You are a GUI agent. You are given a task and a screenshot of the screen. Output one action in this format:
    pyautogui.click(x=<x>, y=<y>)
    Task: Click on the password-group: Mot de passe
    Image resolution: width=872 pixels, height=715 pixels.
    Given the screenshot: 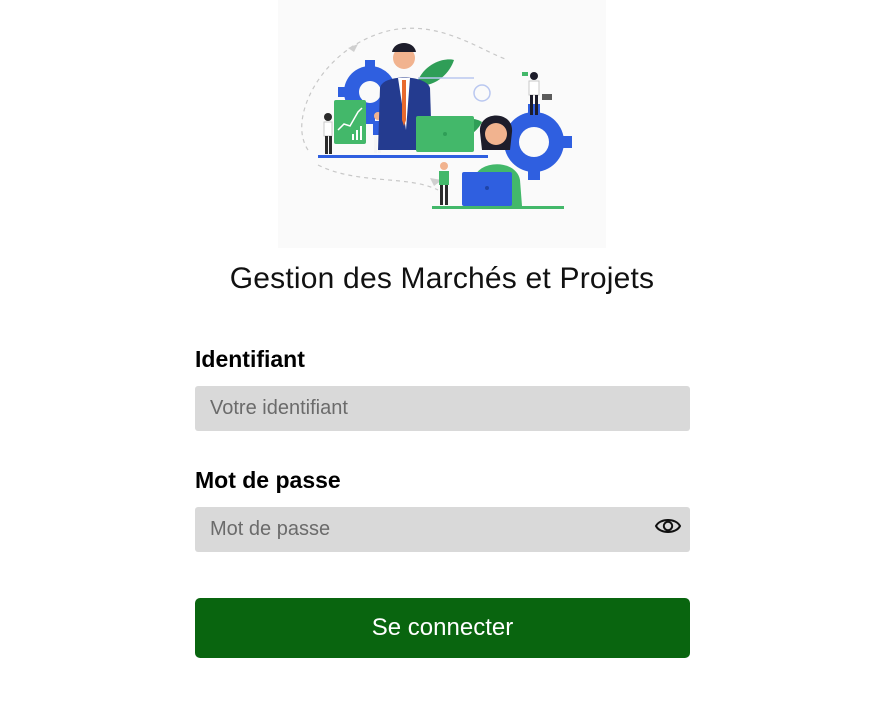 What is the action you would take?
    pyautogui.click(x=442, y=508)
    